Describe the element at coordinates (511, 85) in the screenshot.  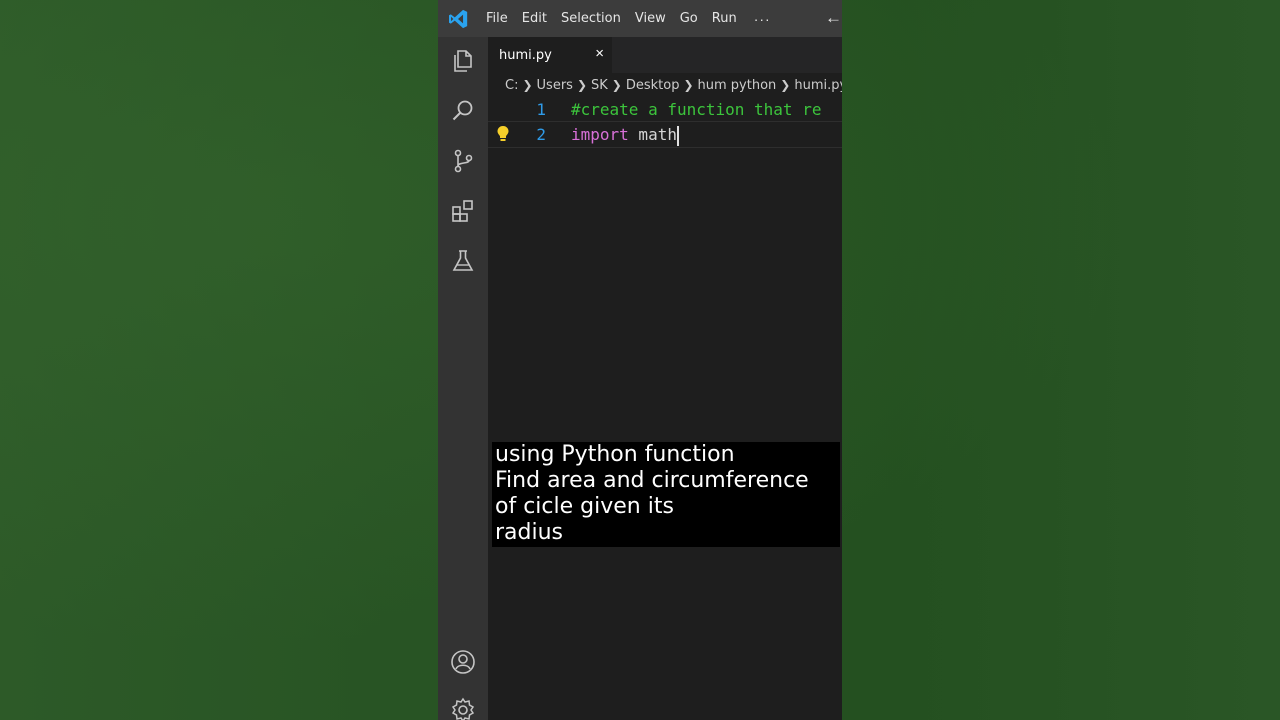
I see `breadcrumb-item: C:` at that location.